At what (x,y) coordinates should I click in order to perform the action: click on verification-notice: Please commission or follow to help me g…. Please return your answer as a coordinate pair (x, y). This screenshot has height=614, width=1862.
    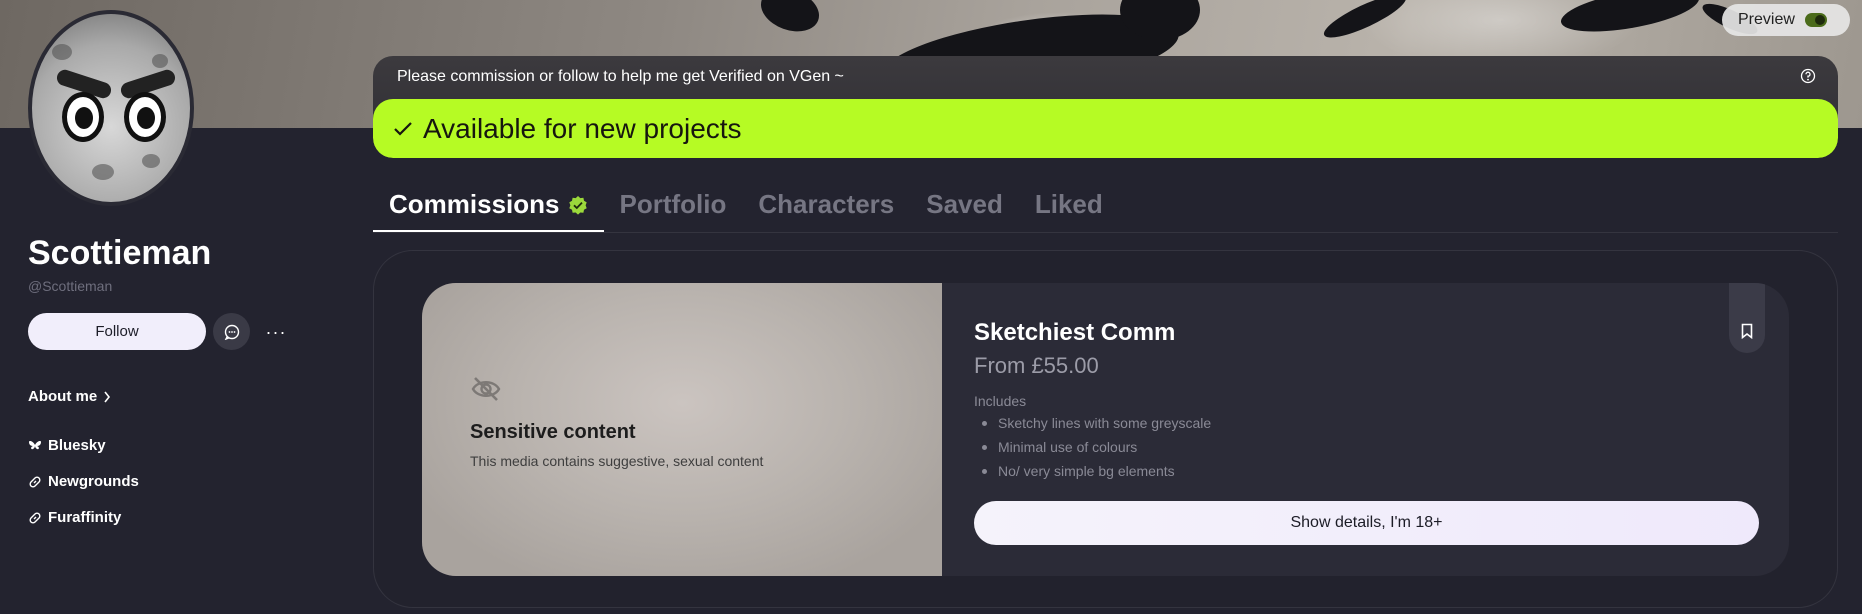
    Looking at the image, I should click on (1105, 107).